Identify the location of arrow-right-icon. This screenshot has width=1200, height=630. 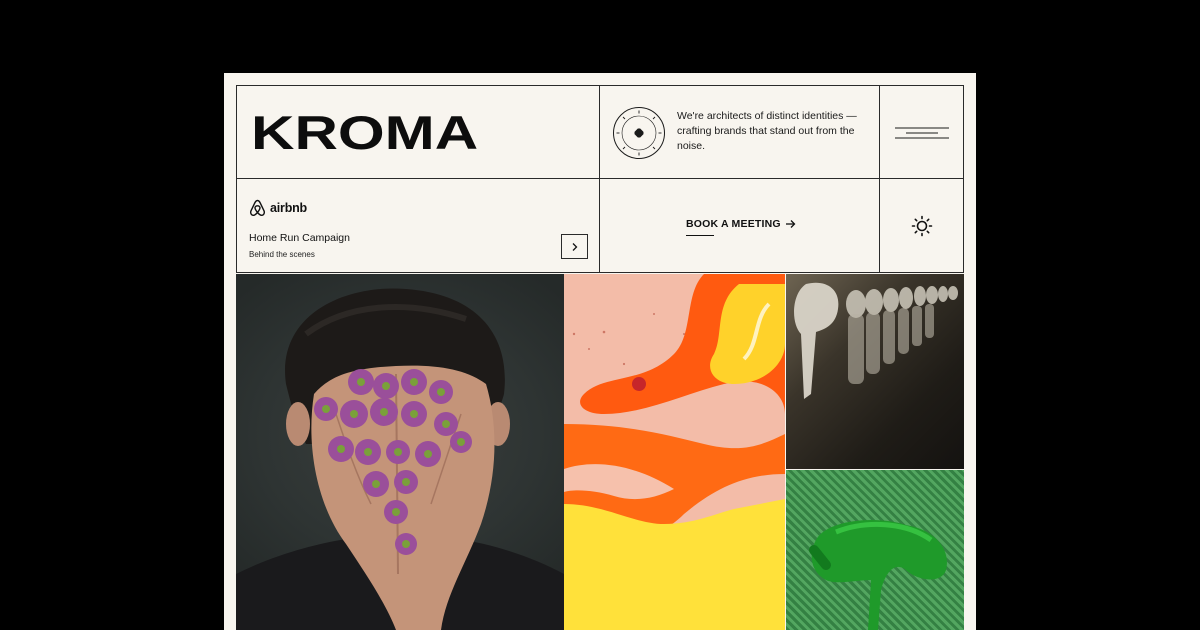
(790, 224).